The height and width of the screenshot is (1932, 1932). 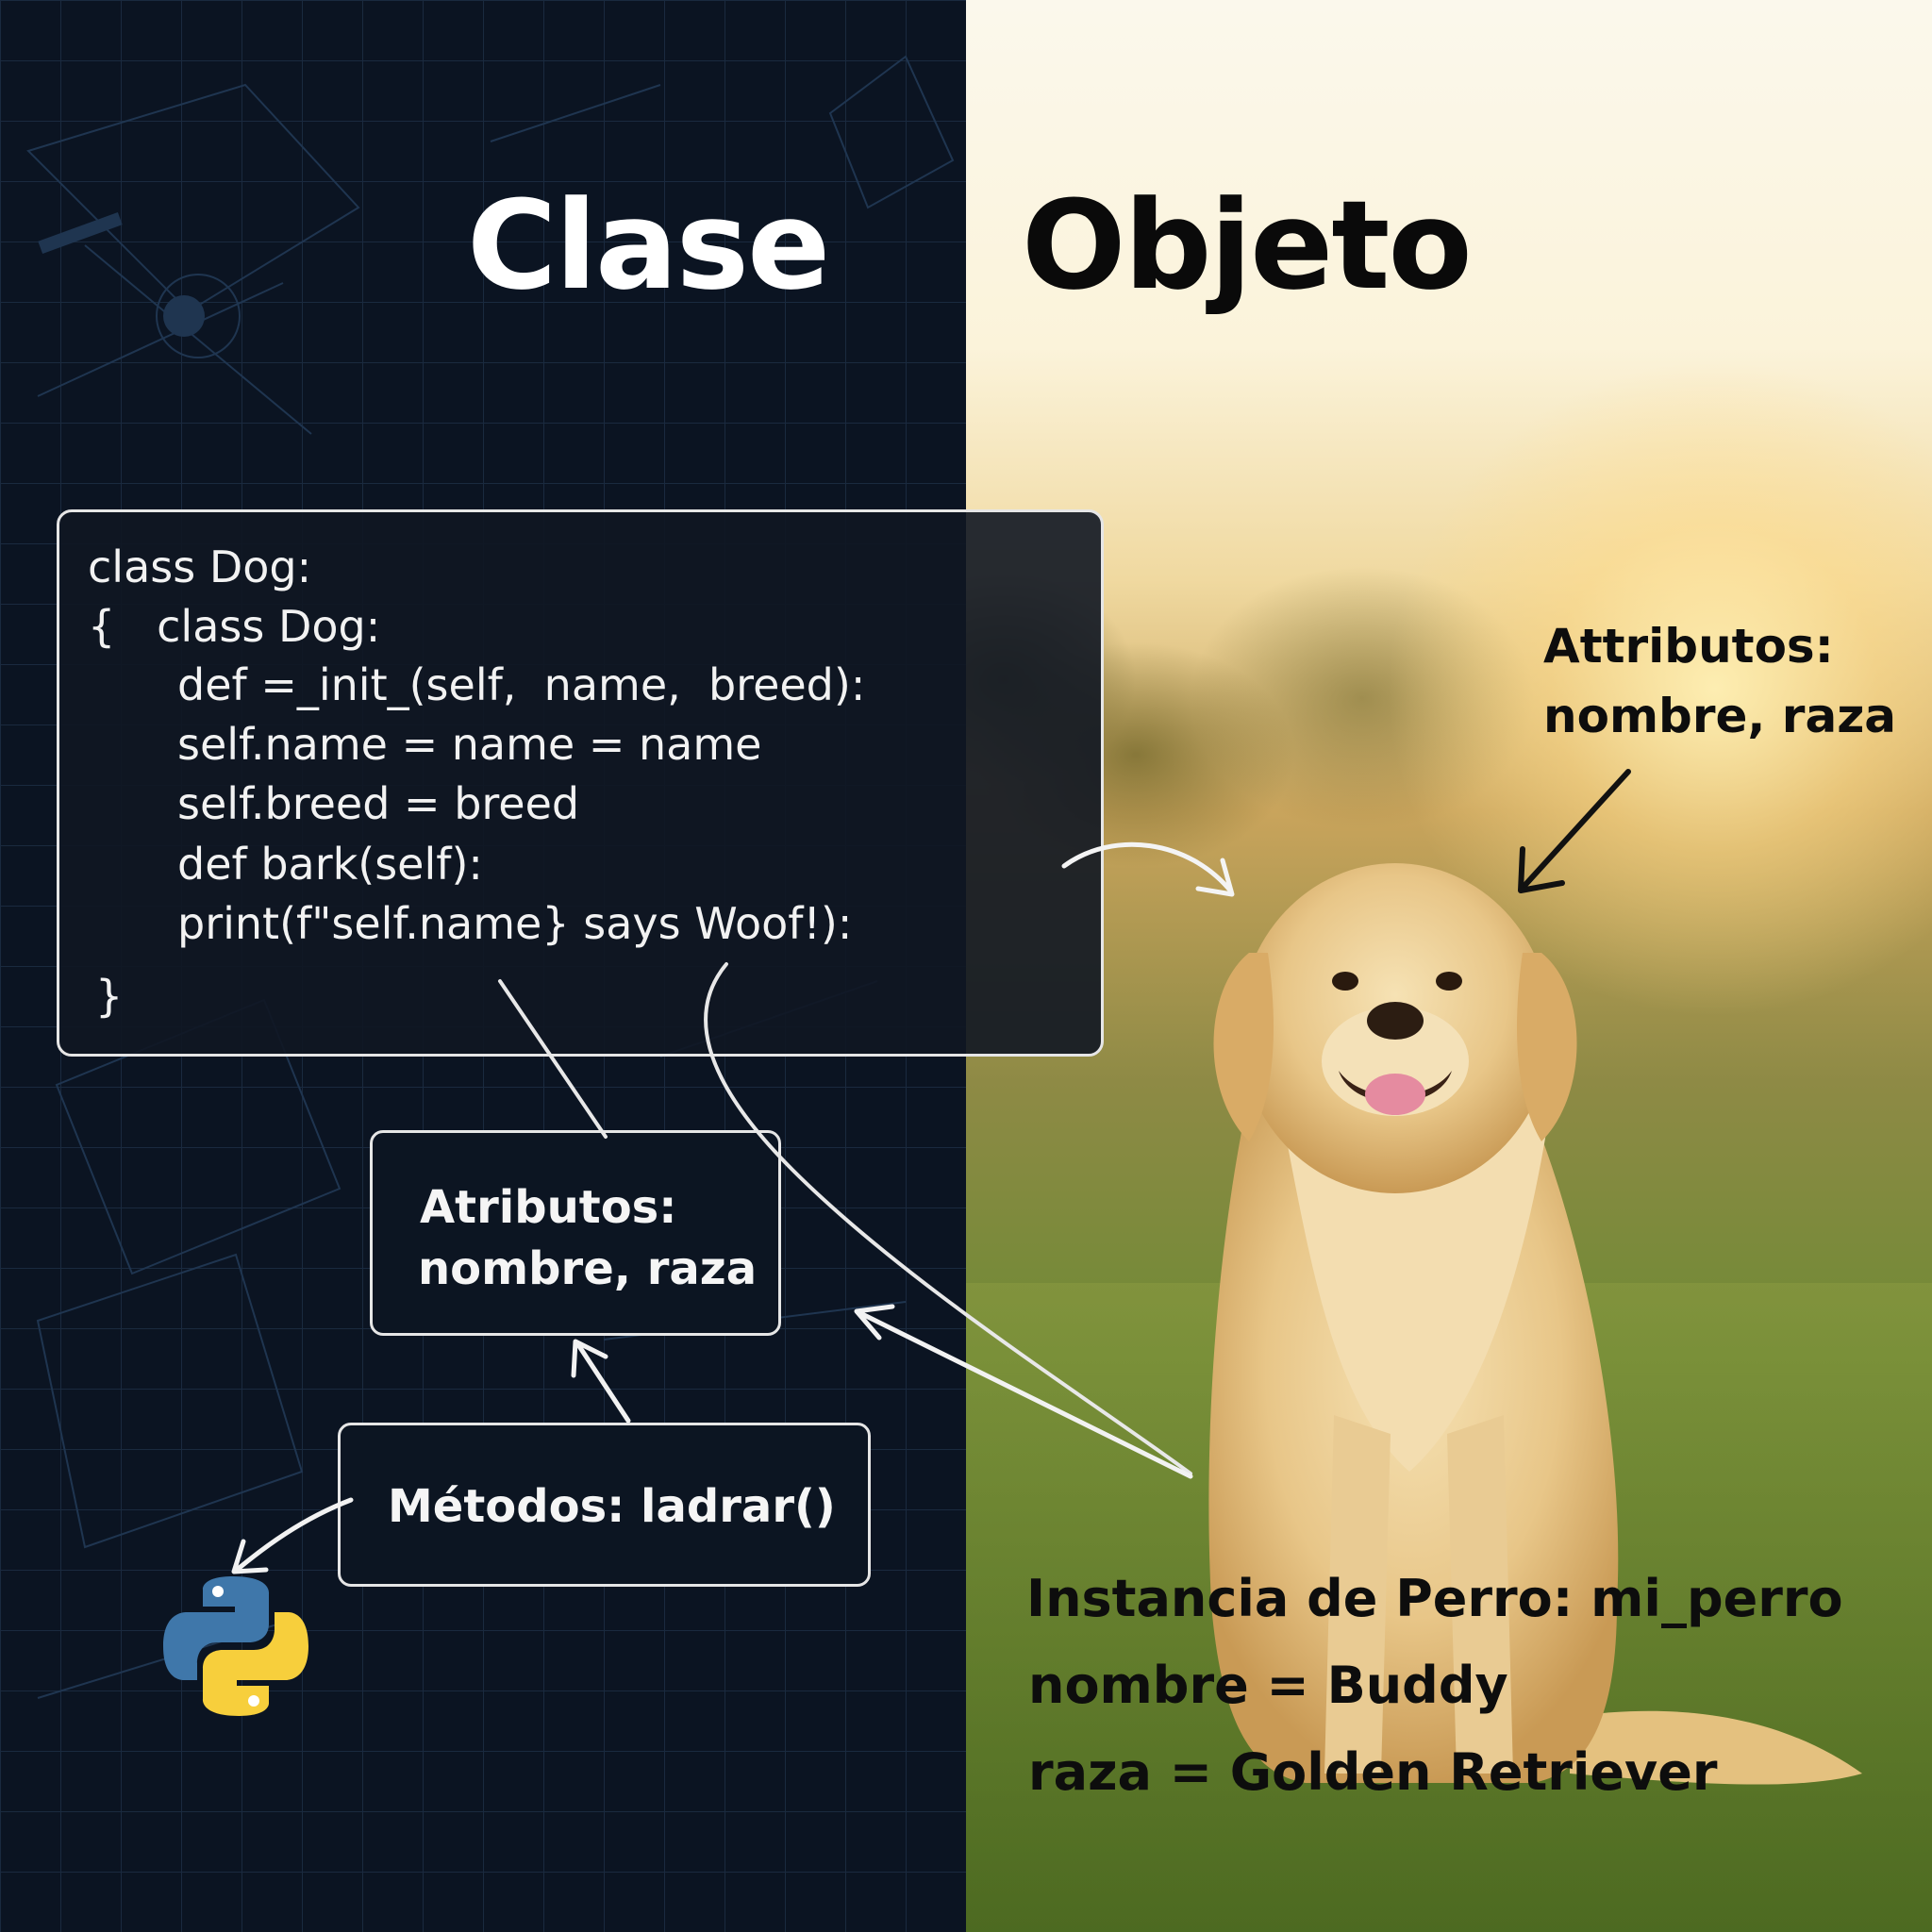 What do you see at coordinates (1025, 1395) in the screenshot?
I see `arrow-dog-to-attributes` at bounding box center [1025, 1395].